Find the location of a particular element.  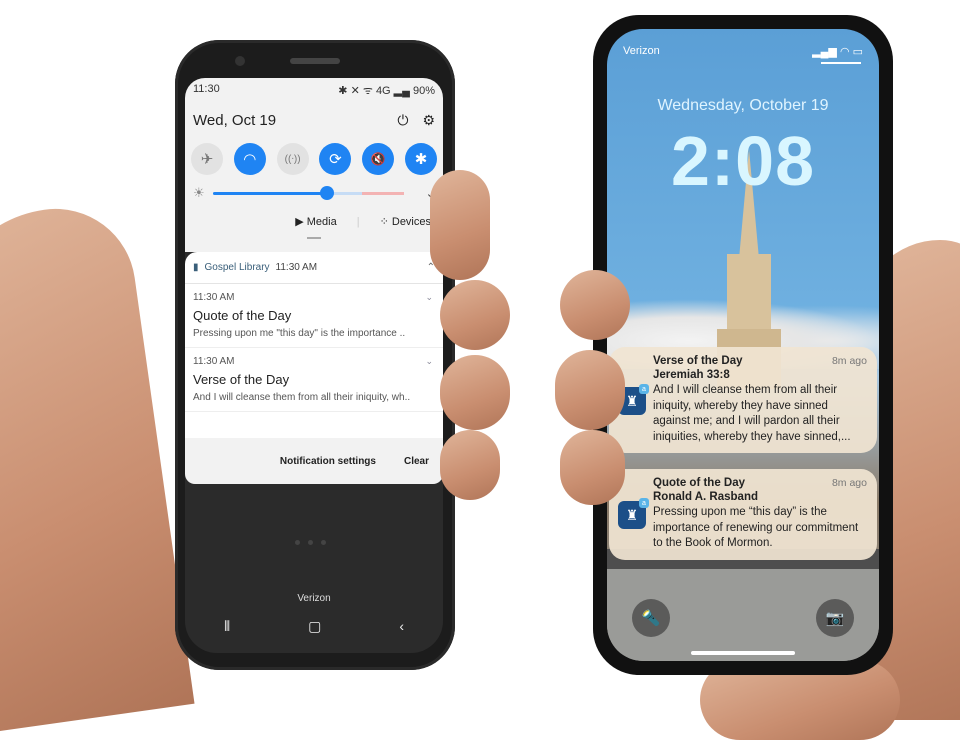

hotspot-icon: ((ᐧ)) is located at coordinates (292, 159).